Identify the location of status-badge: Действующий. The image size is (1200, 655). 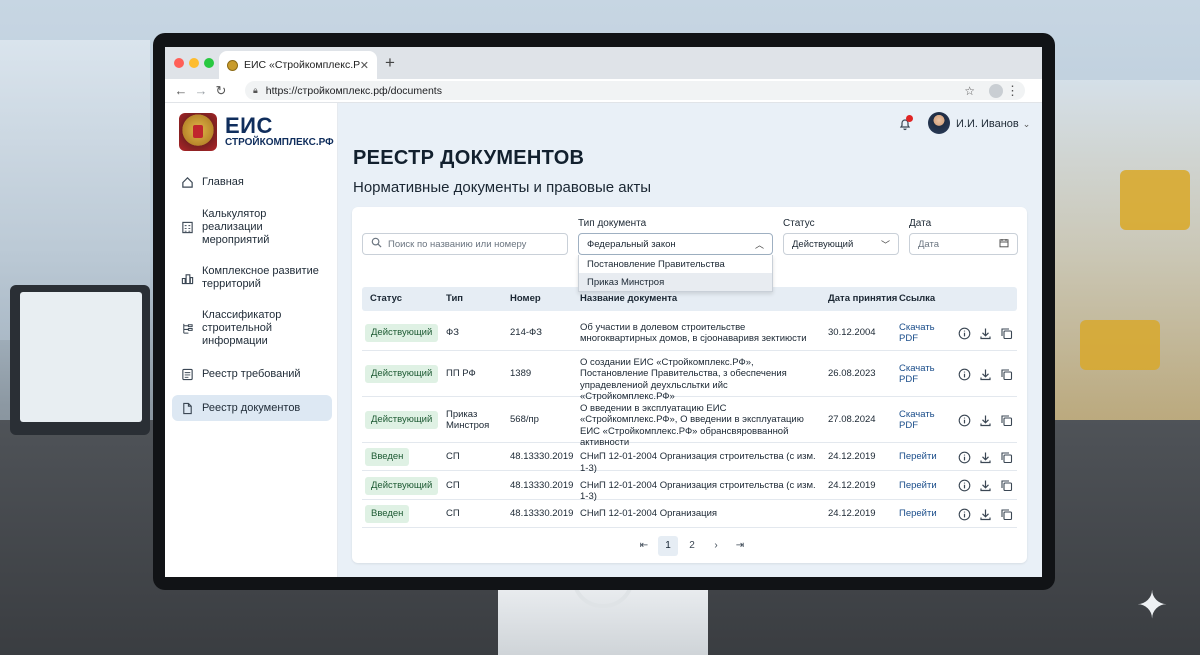
(402, 420).